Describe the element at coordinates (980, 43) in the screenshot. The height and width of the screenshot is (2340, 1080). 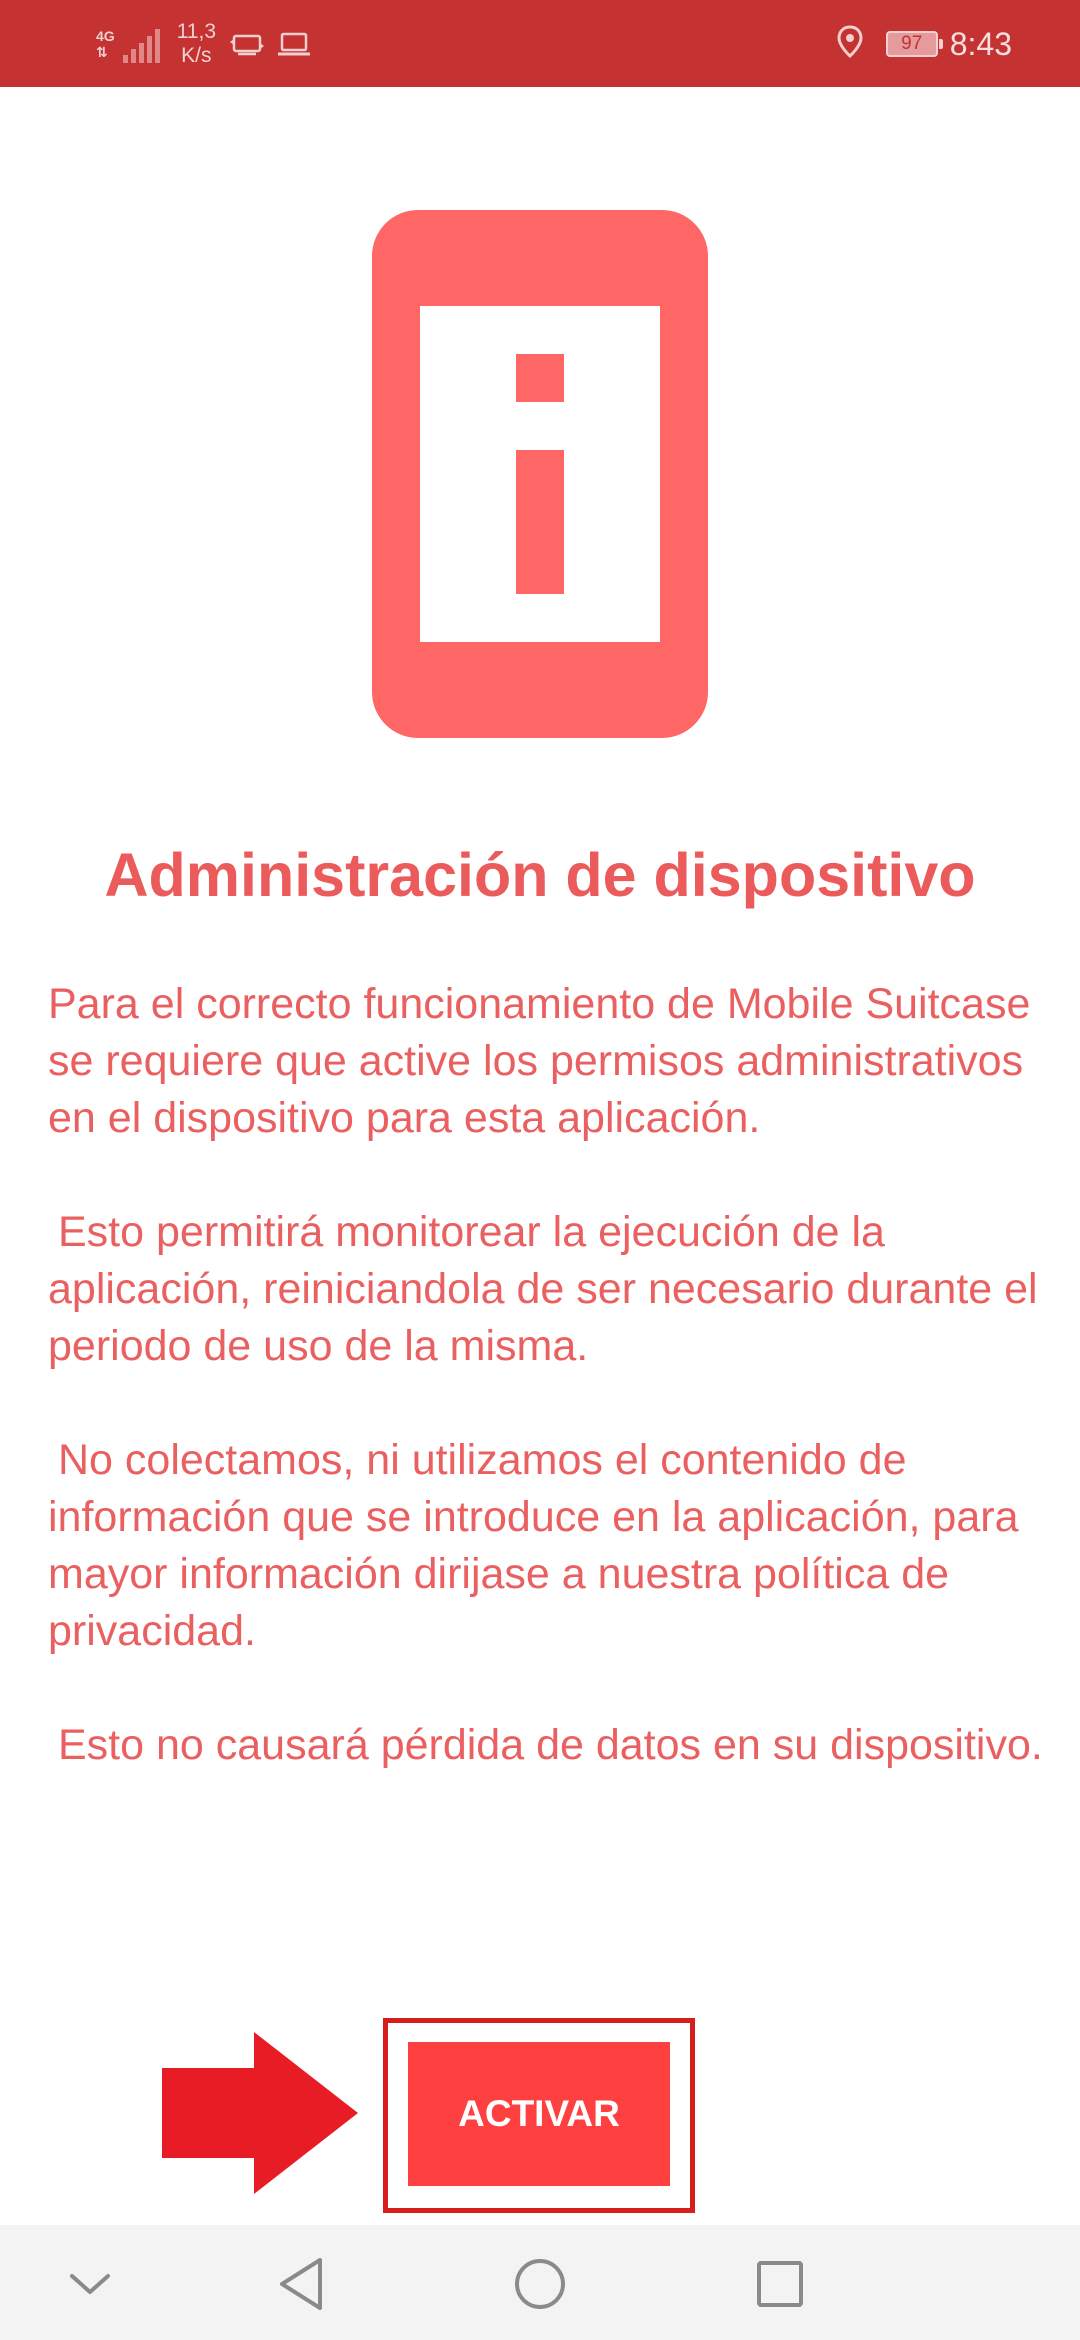
I see `clock: 8:43` at that location.